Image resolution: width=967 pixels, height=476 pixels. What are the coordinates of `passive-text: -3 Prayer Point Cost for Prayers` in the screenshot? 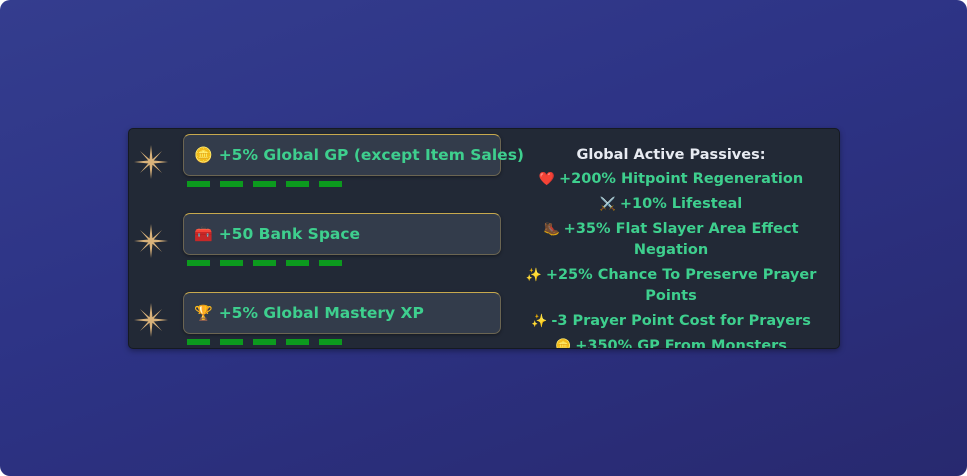 It's located at (681, 321).